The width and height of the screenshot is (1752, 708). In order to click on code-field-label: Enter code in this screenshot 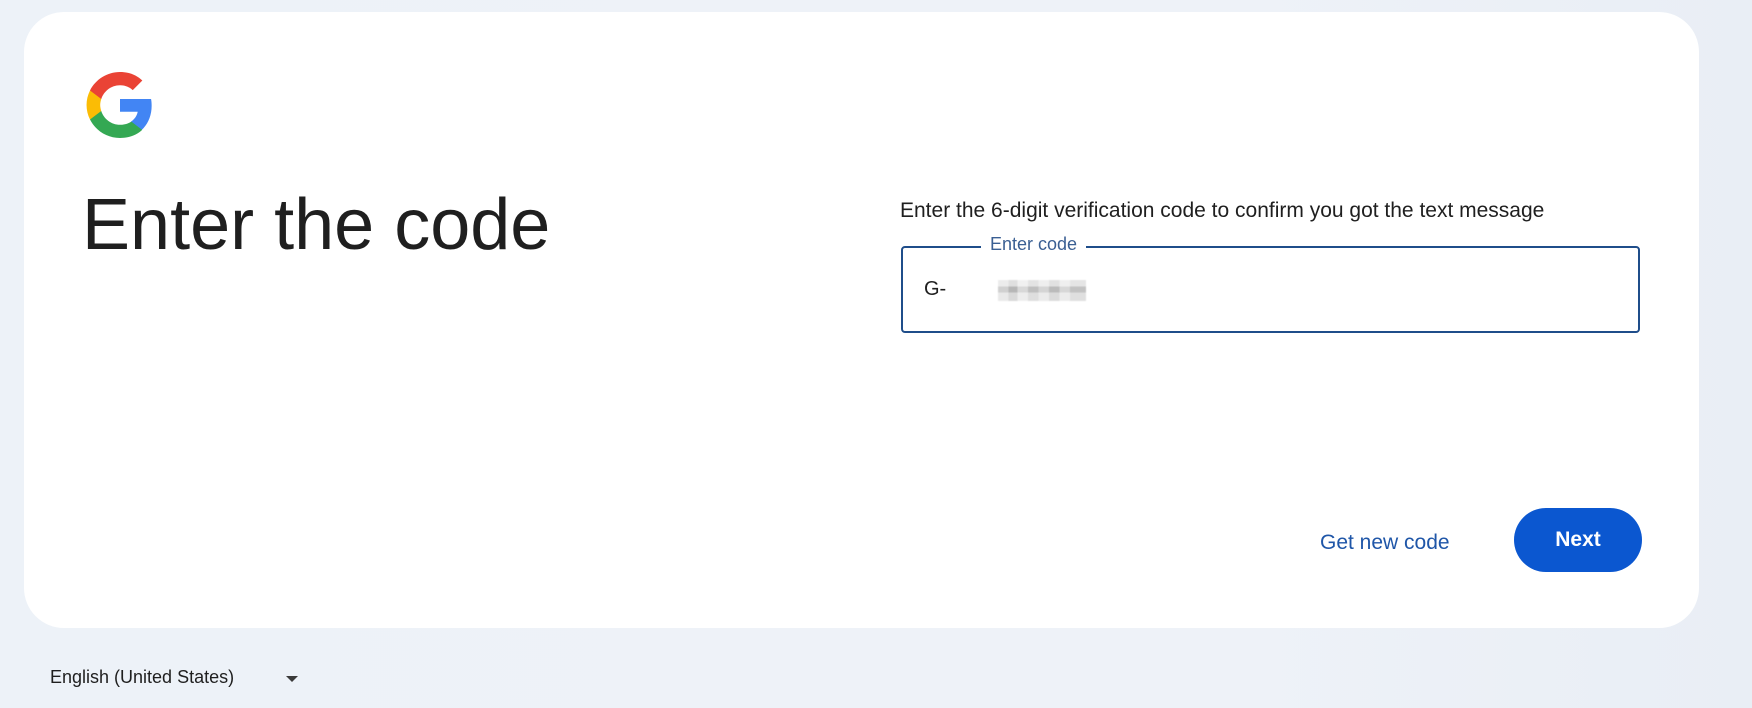, I will do `click(1034, 244)`.